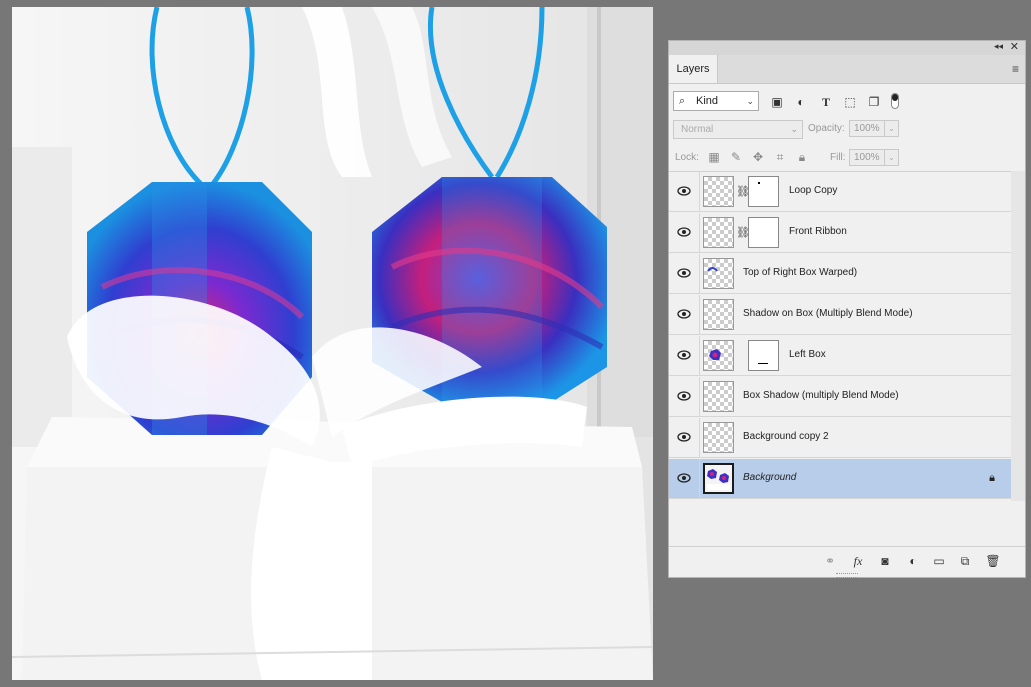  What do you see at coordinates (821, 395) in the screenshot?
I see `layer-name: Box Shadow (multiply Blend Mode)` at bounding box center [821, 395].